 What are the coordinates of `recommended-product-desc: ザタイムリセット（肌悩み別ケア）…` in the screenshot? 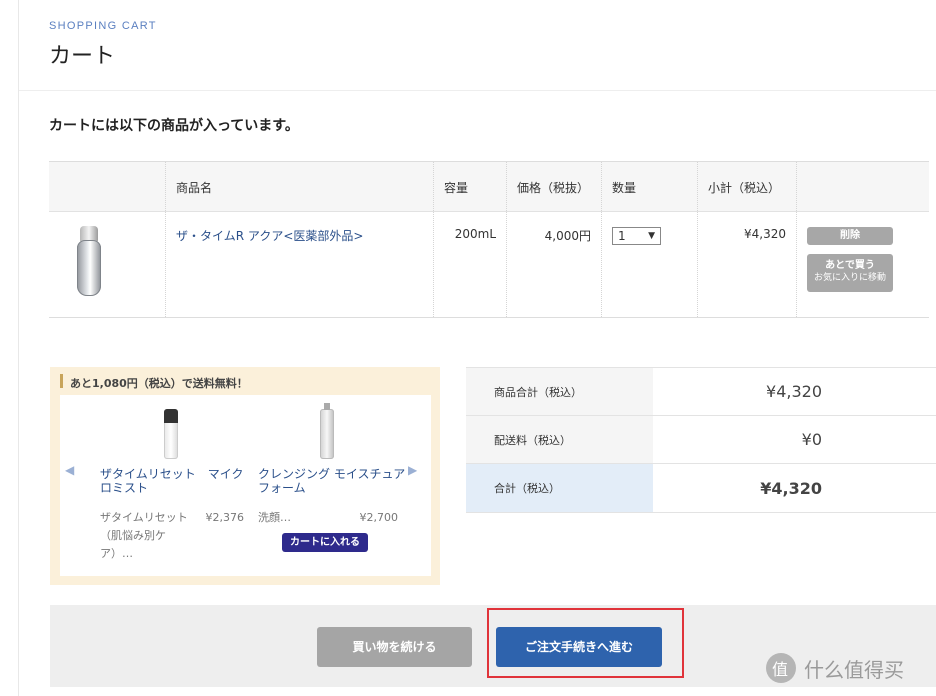 It's located at (144, 535).